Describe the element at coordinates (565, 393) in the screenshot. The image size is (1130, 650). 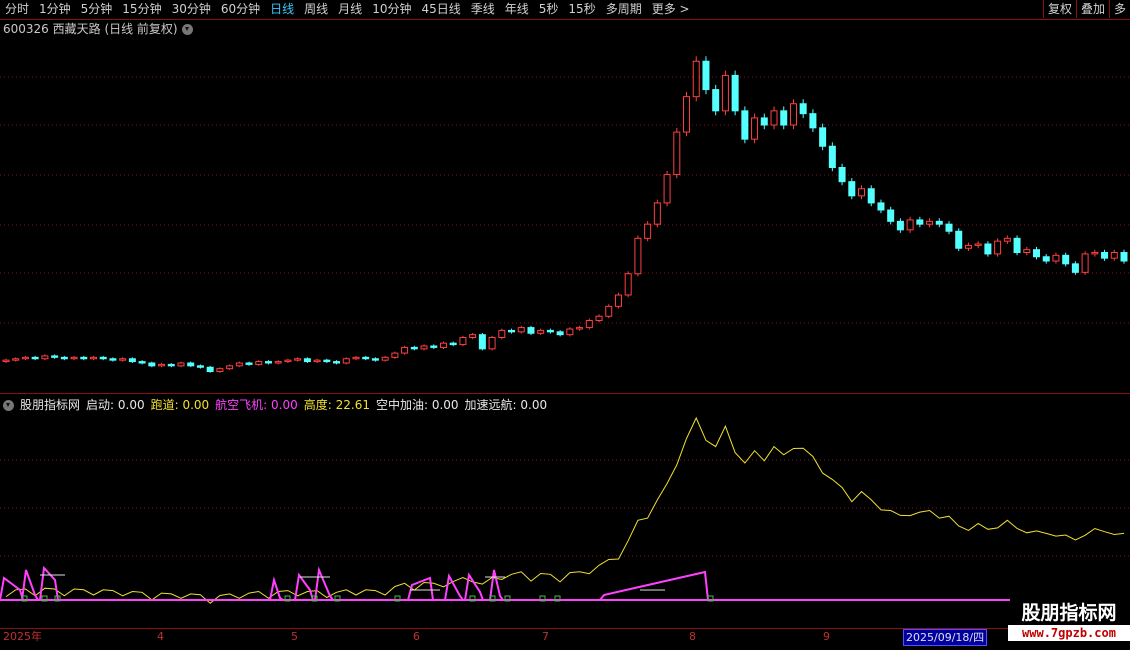
I see `pane-divider` at that location.